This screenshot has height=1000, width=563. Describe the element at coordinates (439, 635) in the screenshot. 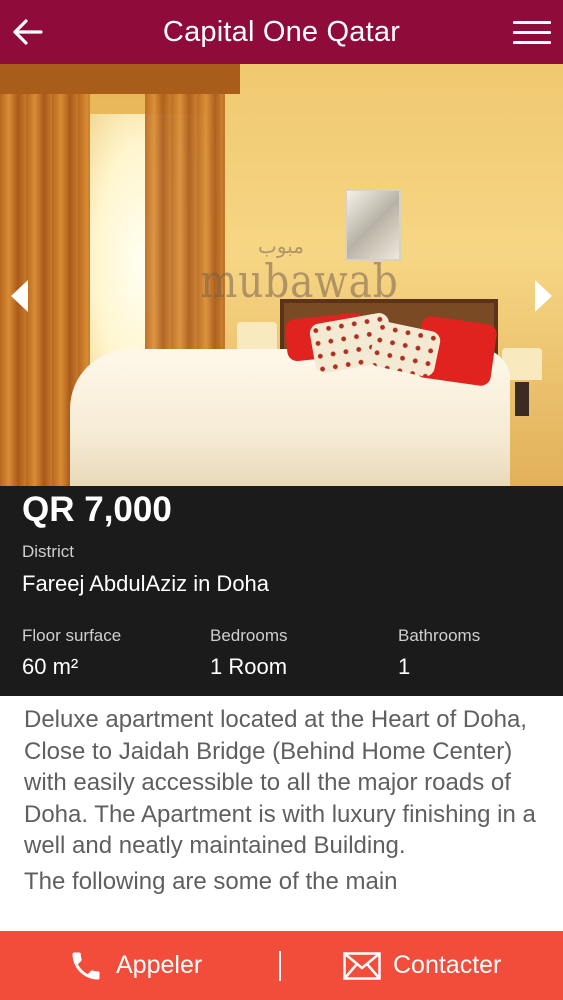

I see `bathrooms-label: Bathrooms` at that location.